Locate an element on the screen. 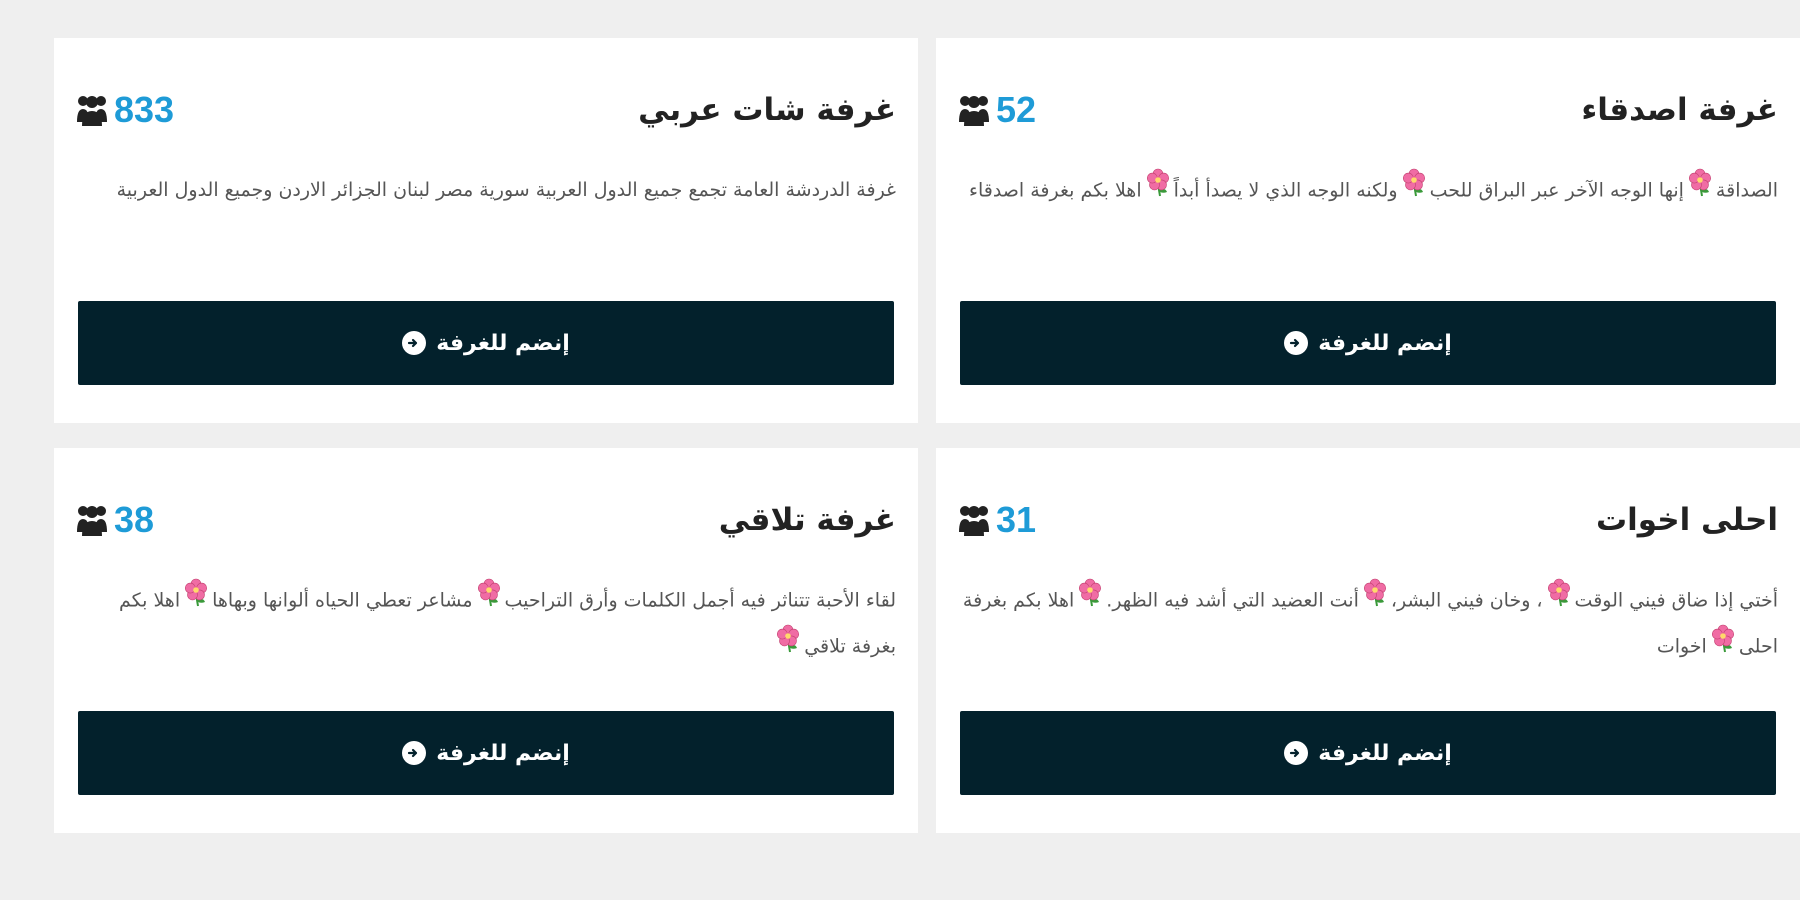  room-description-text: اخوات is located at coordinates (1681, 646).